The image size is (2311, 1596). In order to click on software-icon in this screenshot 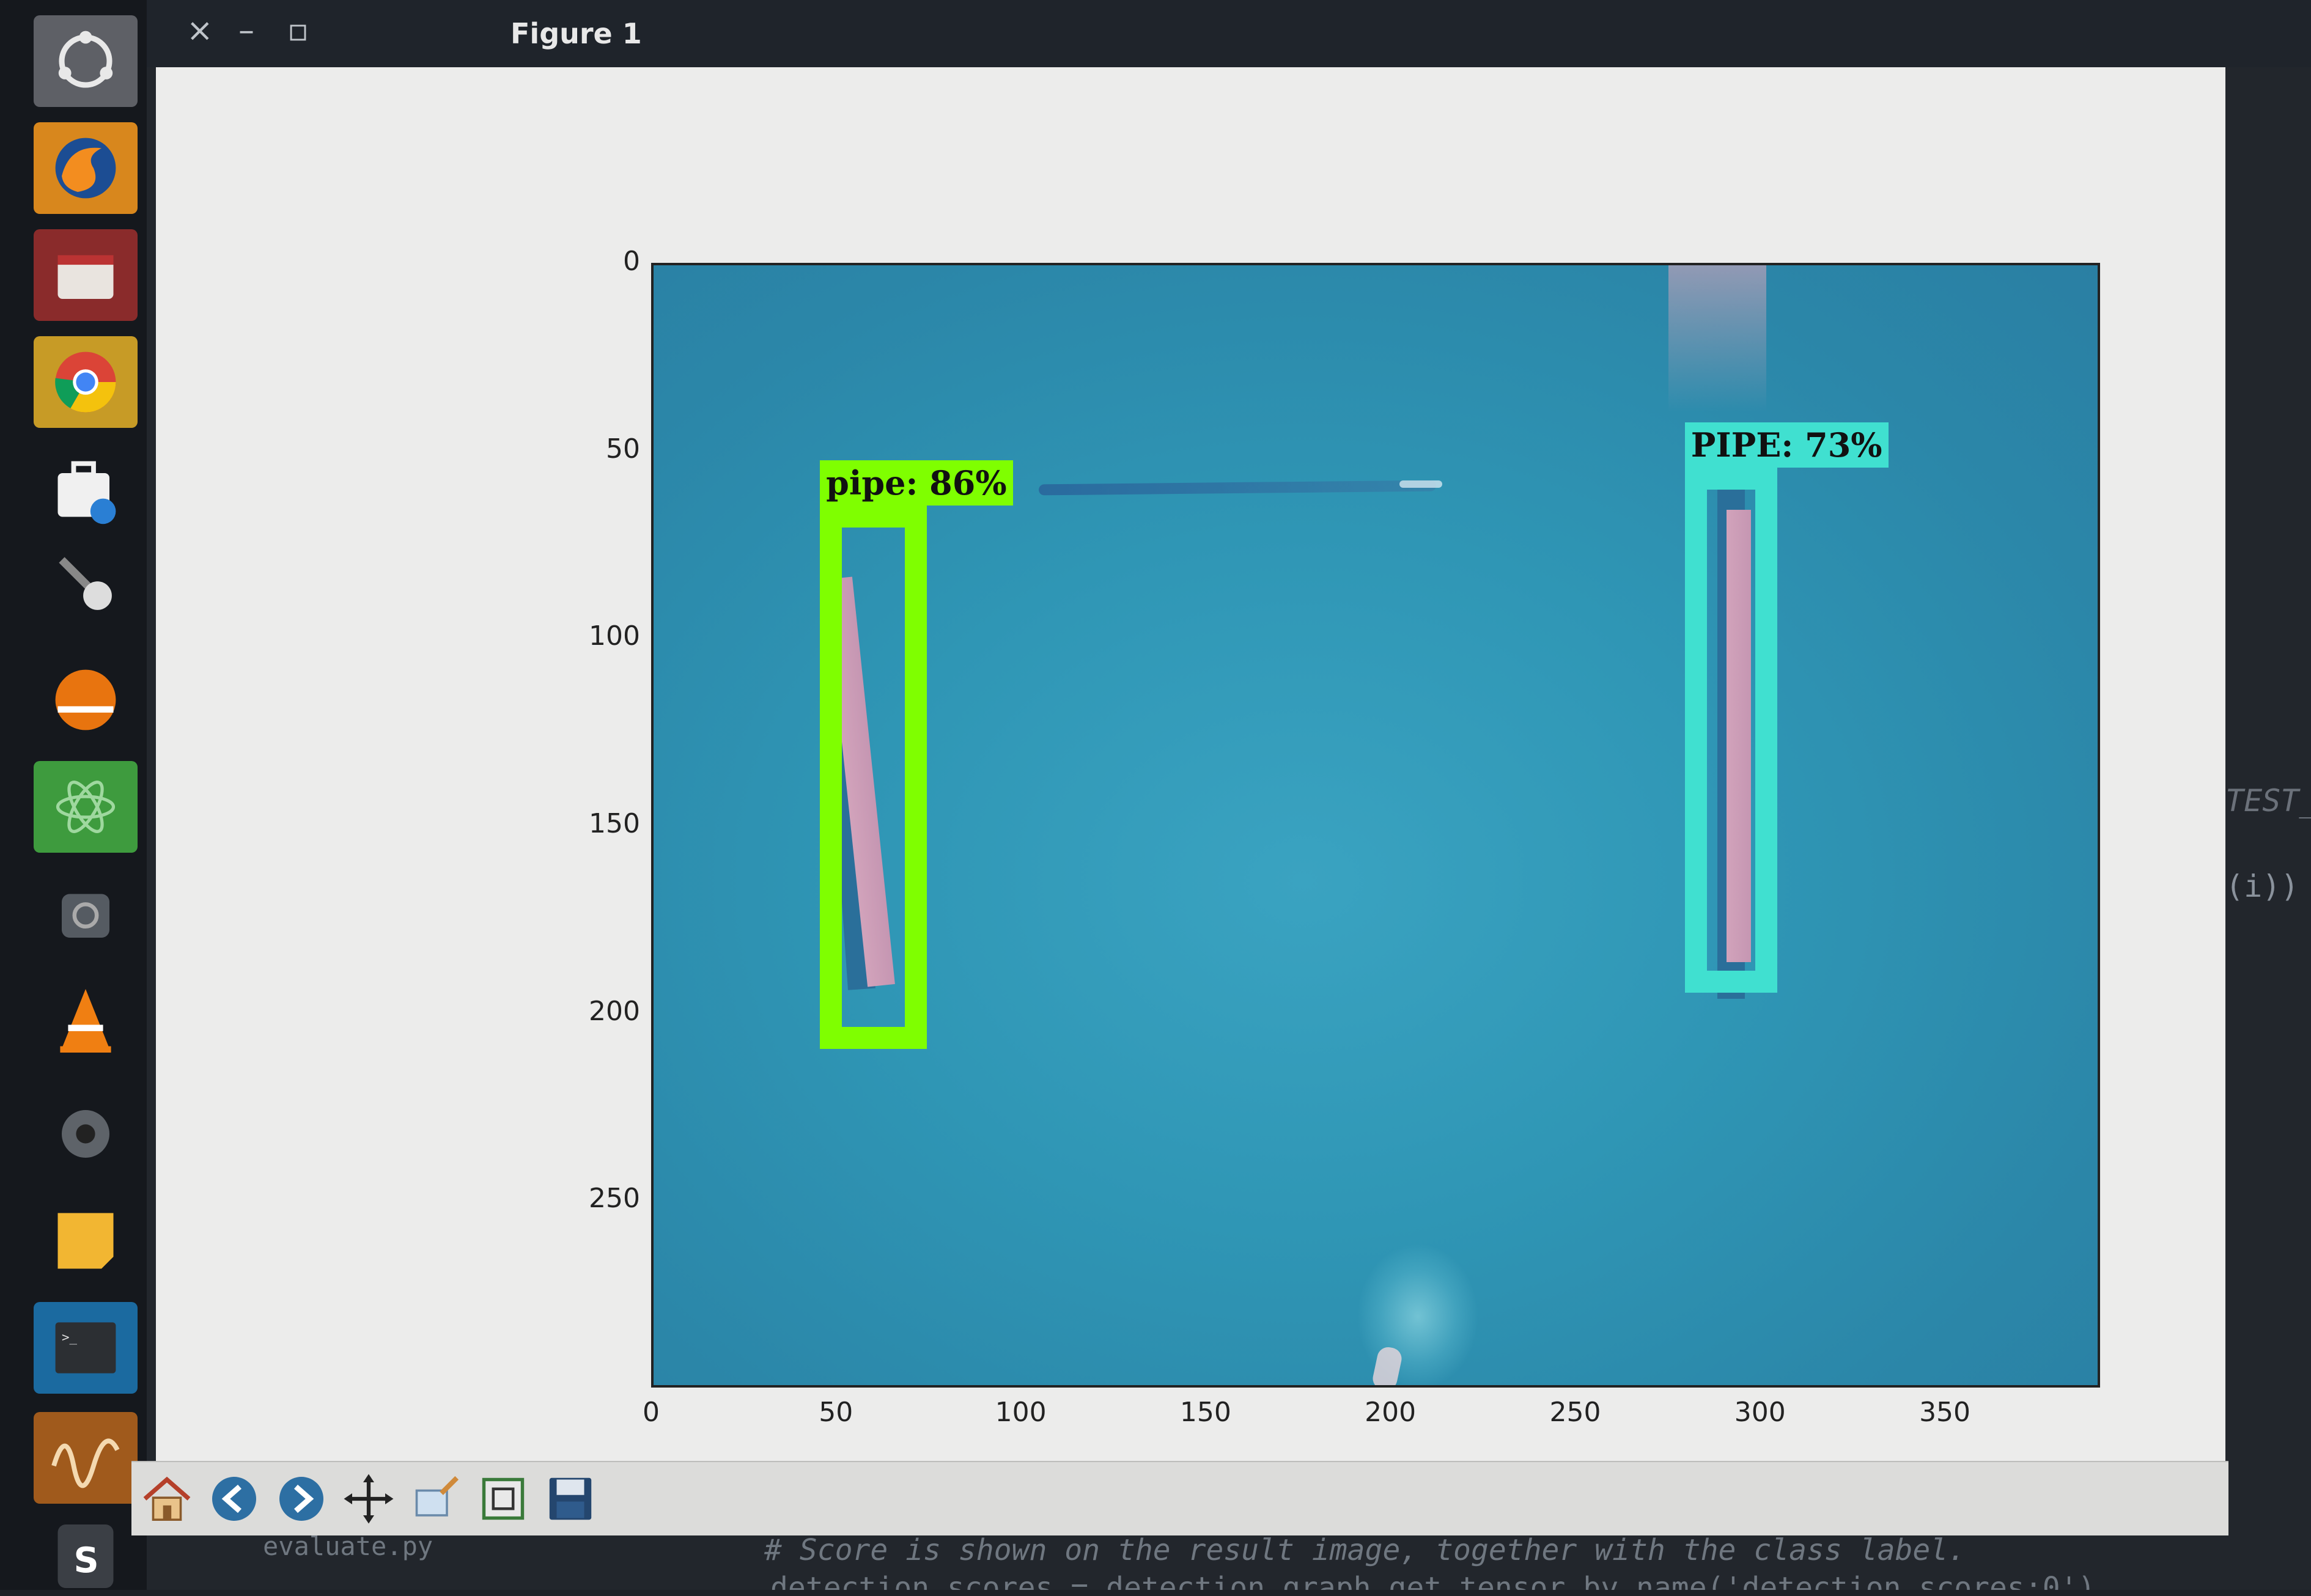, I will do `click(86, 489)`.